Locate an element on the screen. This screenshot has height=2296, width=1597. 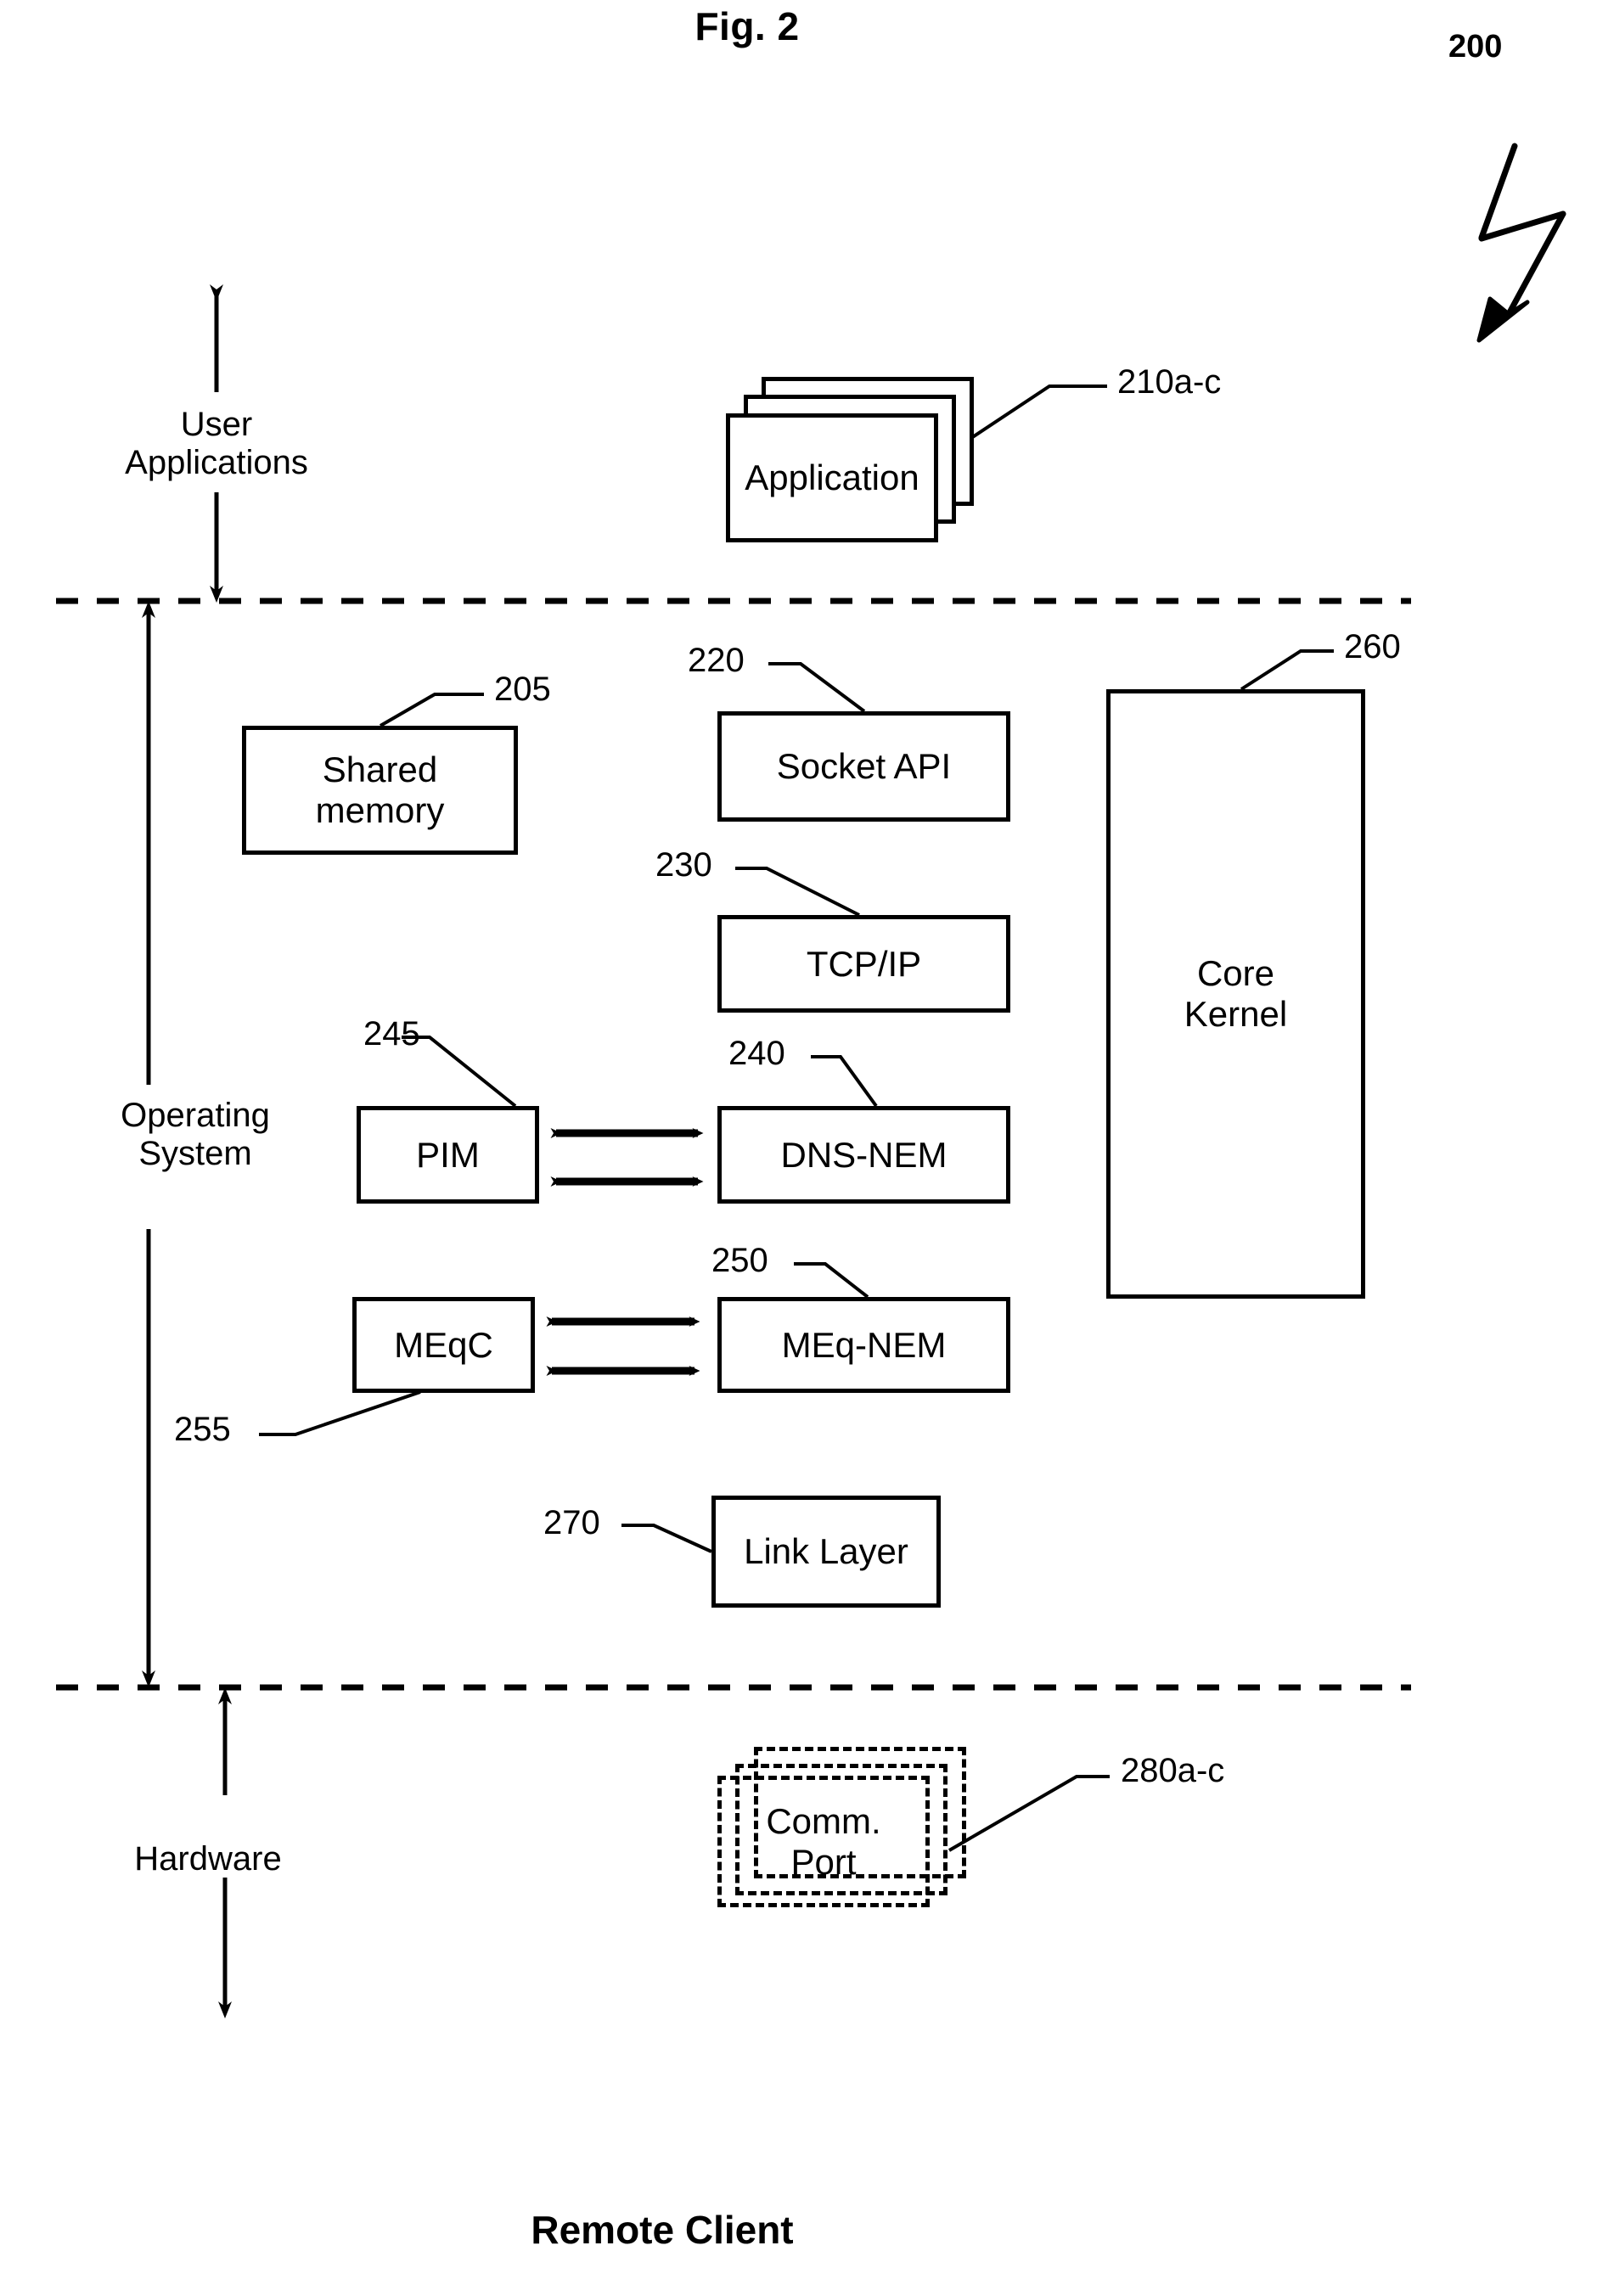
socket-api-box-label: Socket API is located at coordinates (864, 766).